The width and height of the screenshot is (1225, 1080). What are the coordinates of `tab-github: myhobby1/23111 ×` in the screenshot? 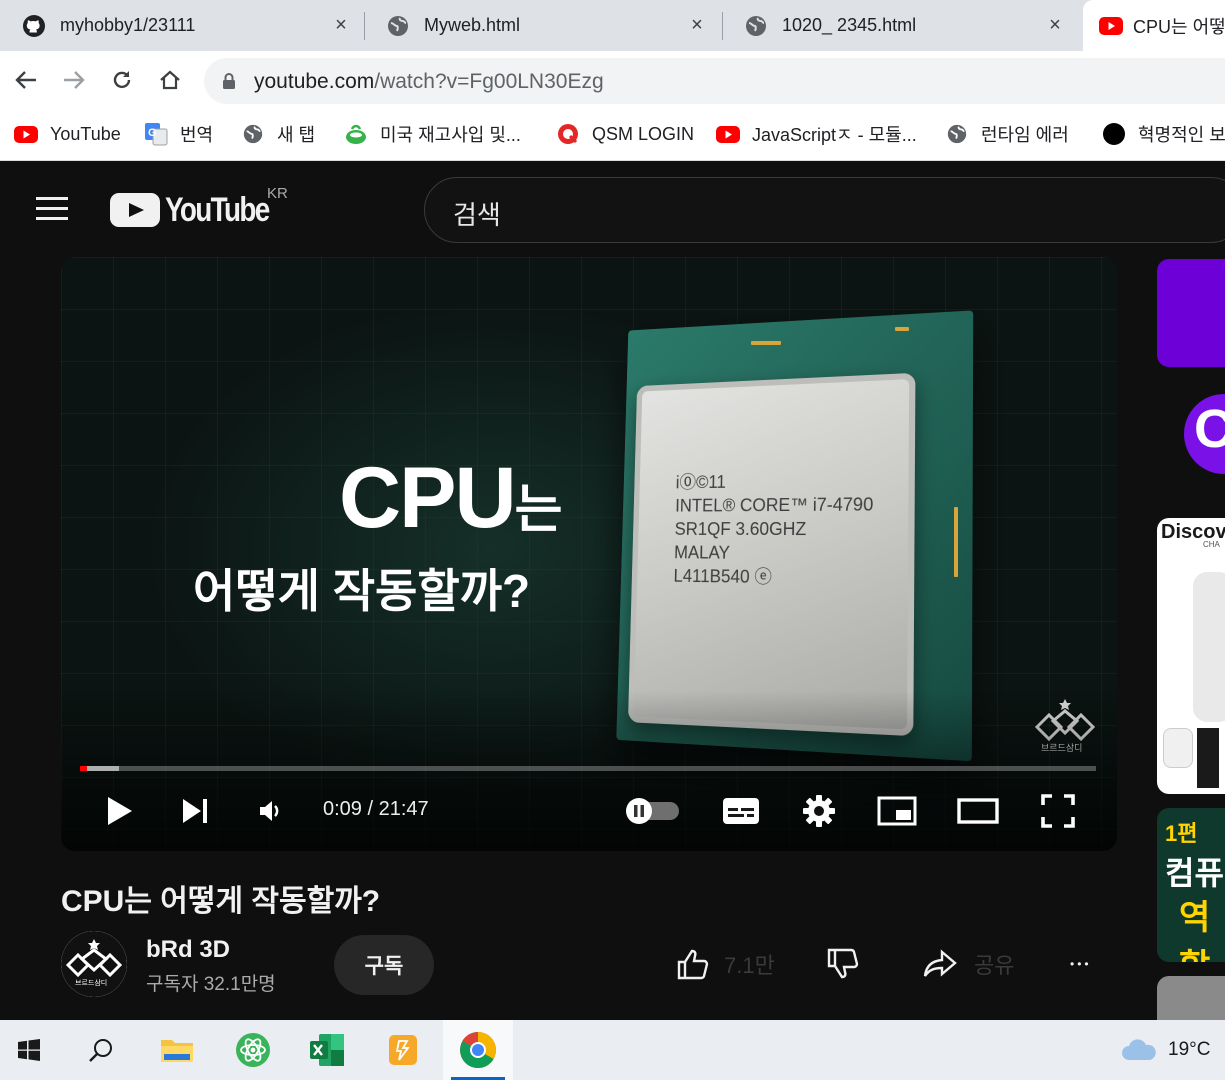 It's located at (183, 25).